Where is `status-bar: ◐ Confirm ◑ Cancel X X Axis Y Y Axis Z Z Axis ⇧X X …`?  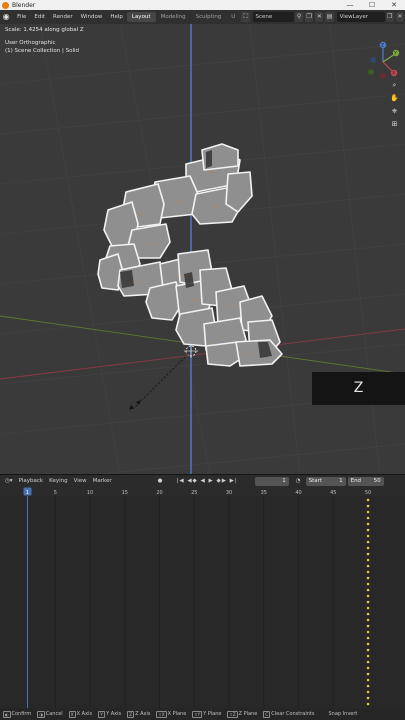
status-bar: ◐ Confirm ◑ Cancel X X Axis Y Y Axis Z Z Axis ⇧X X … is located at coordinates (202, 714).